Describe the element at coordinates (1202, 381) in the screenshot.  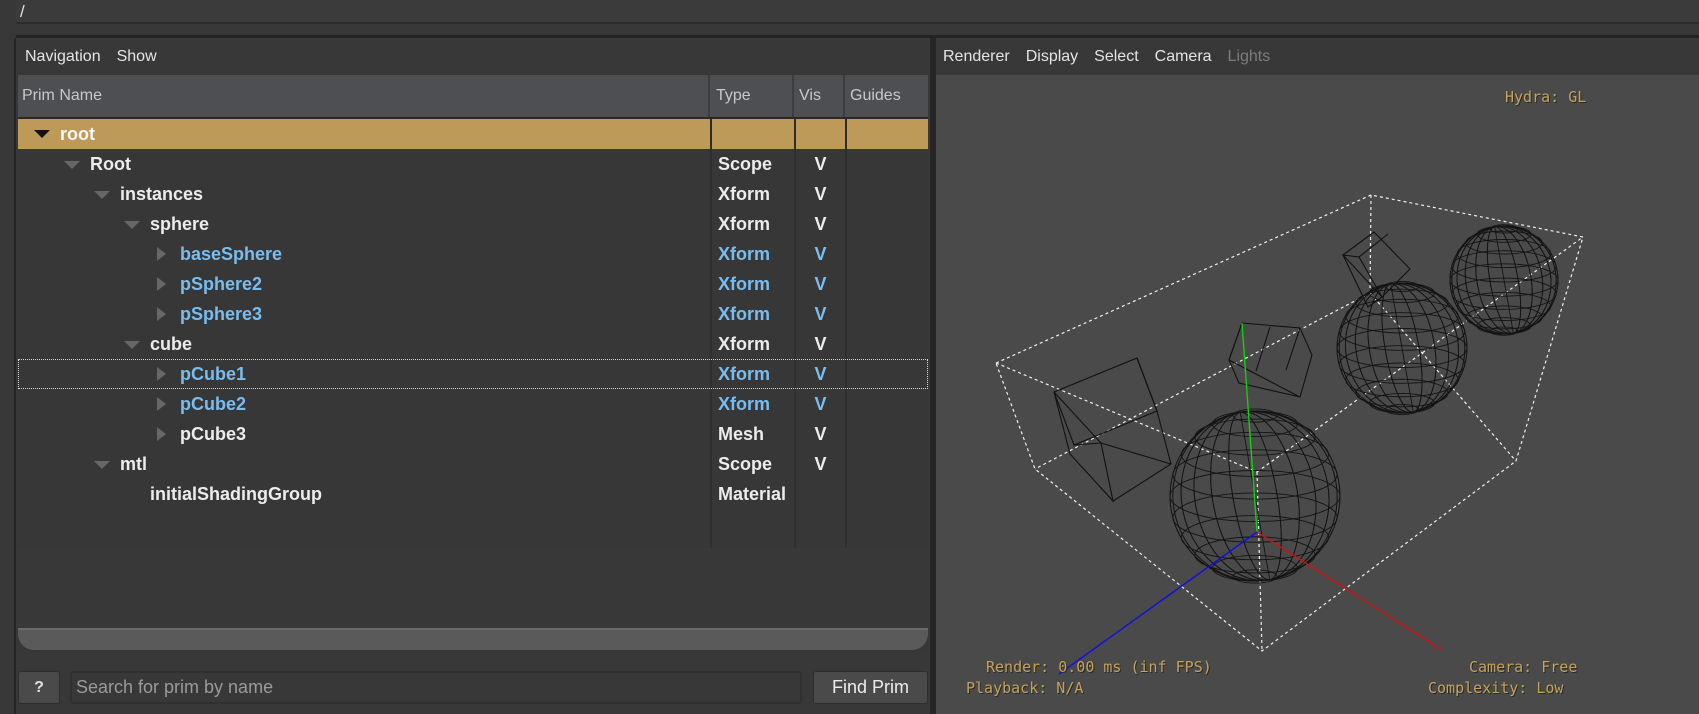
I see `bbox-edge` at that location.